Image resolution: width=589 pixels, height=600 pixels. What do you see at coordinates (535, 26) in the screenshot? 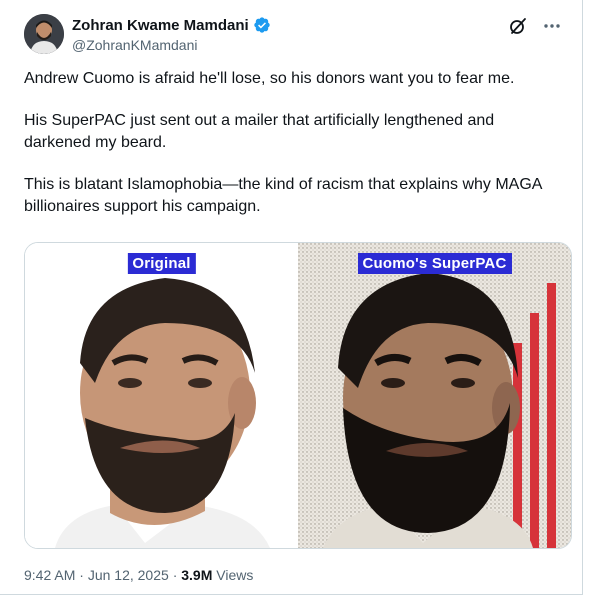
I see `top-actions` at bounding box center [535, 26].